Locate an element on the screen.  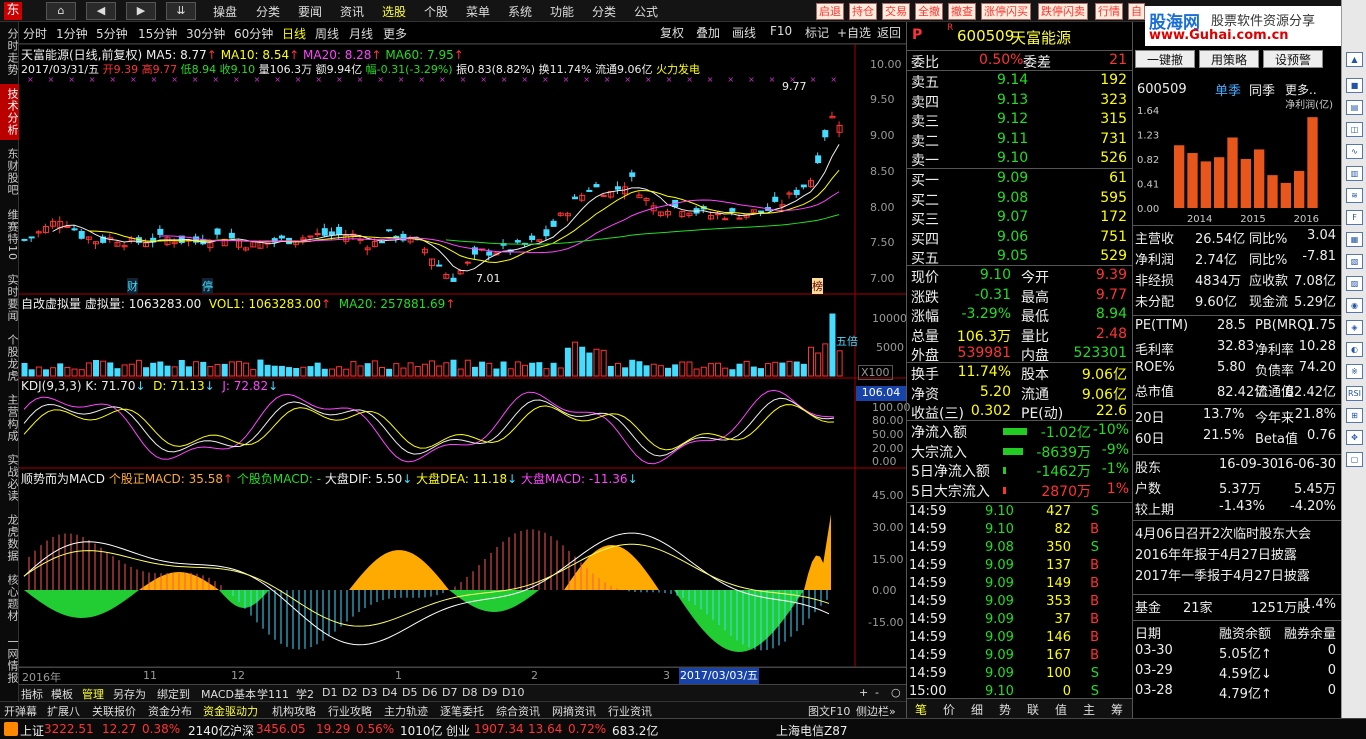
period-fenshi: 分时 is located at coordinates (35, 33).